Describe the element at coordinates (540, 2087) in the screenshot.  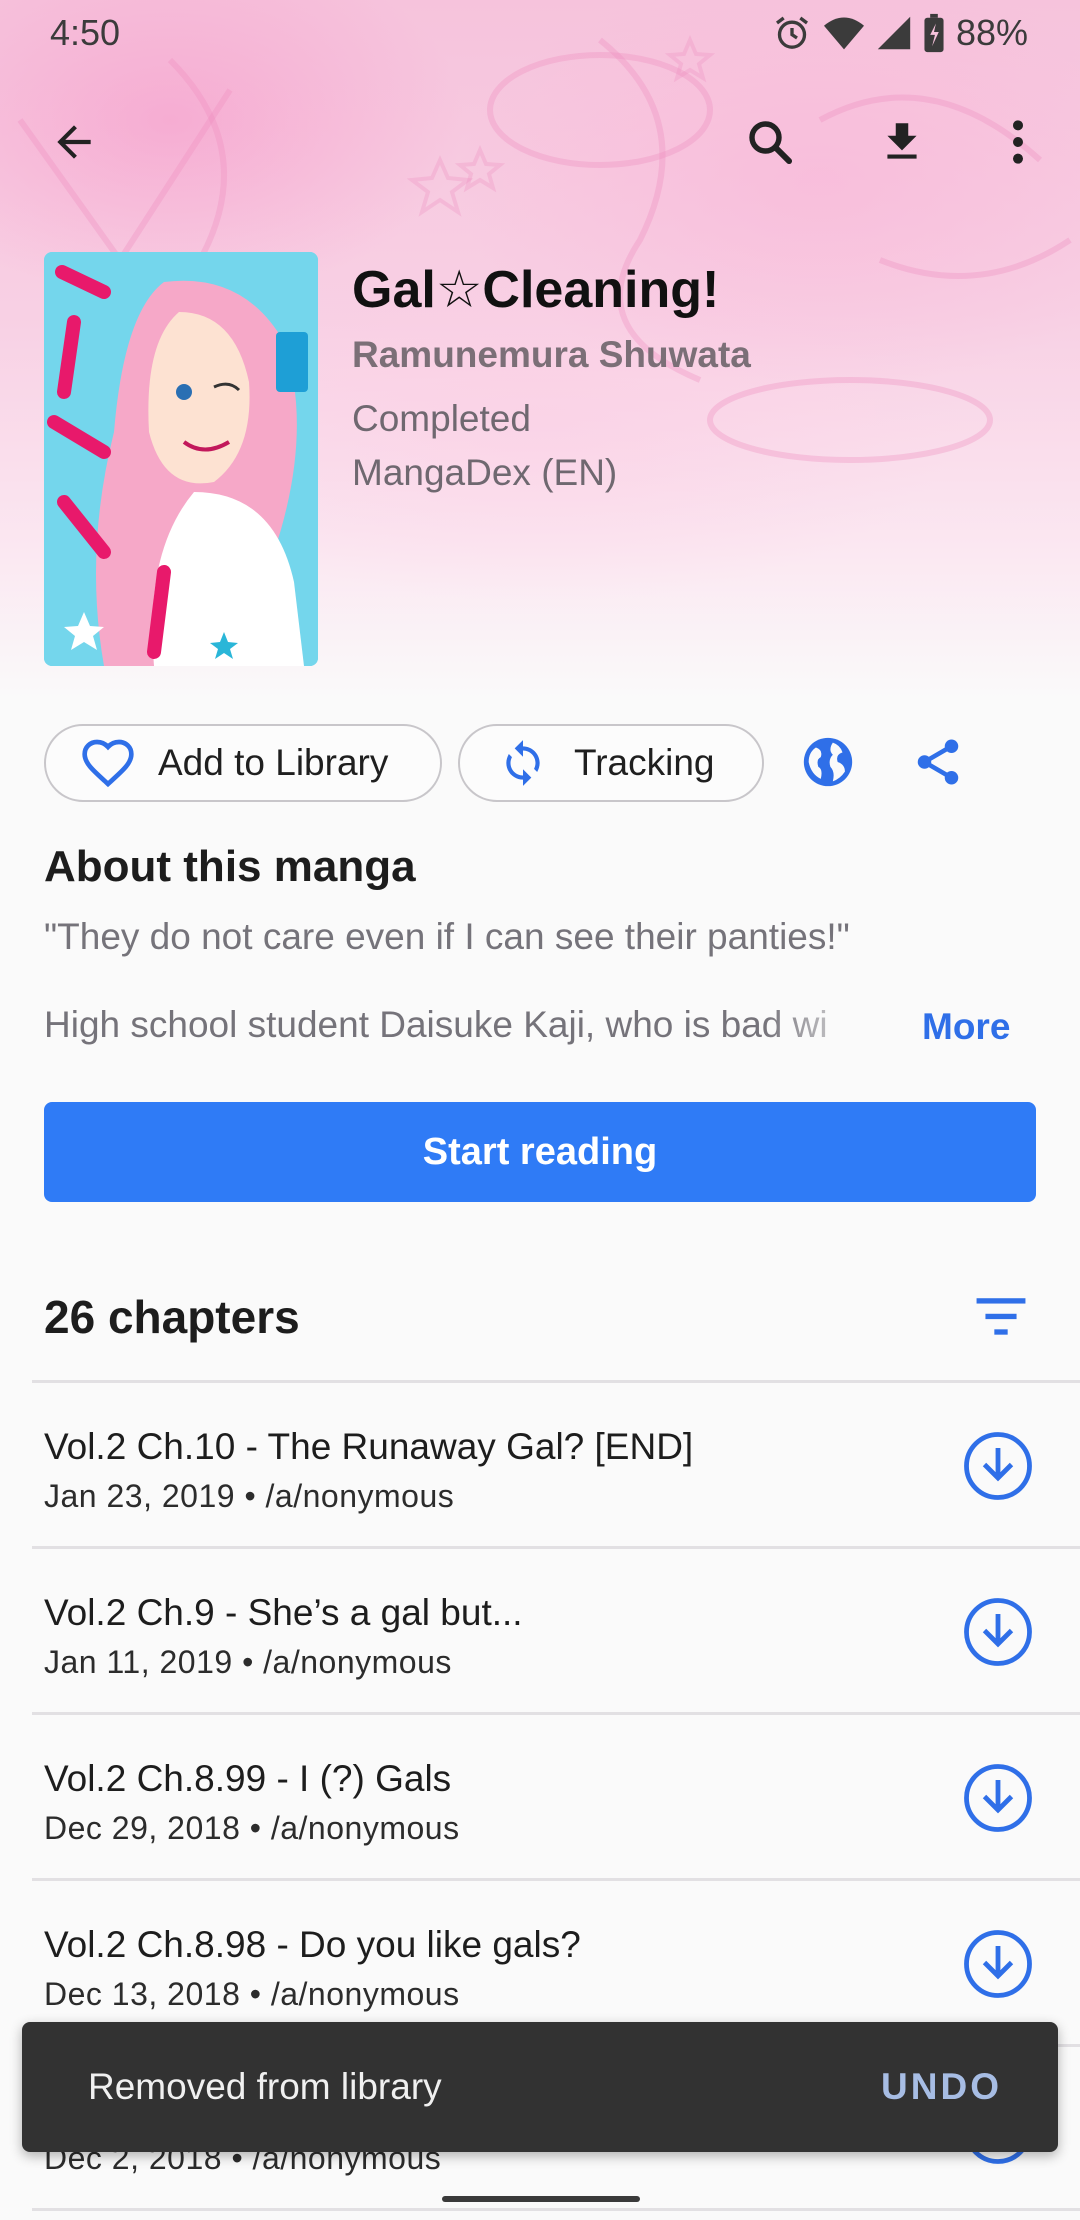
I see `snackbar: Removed from library UNDO` at that location.